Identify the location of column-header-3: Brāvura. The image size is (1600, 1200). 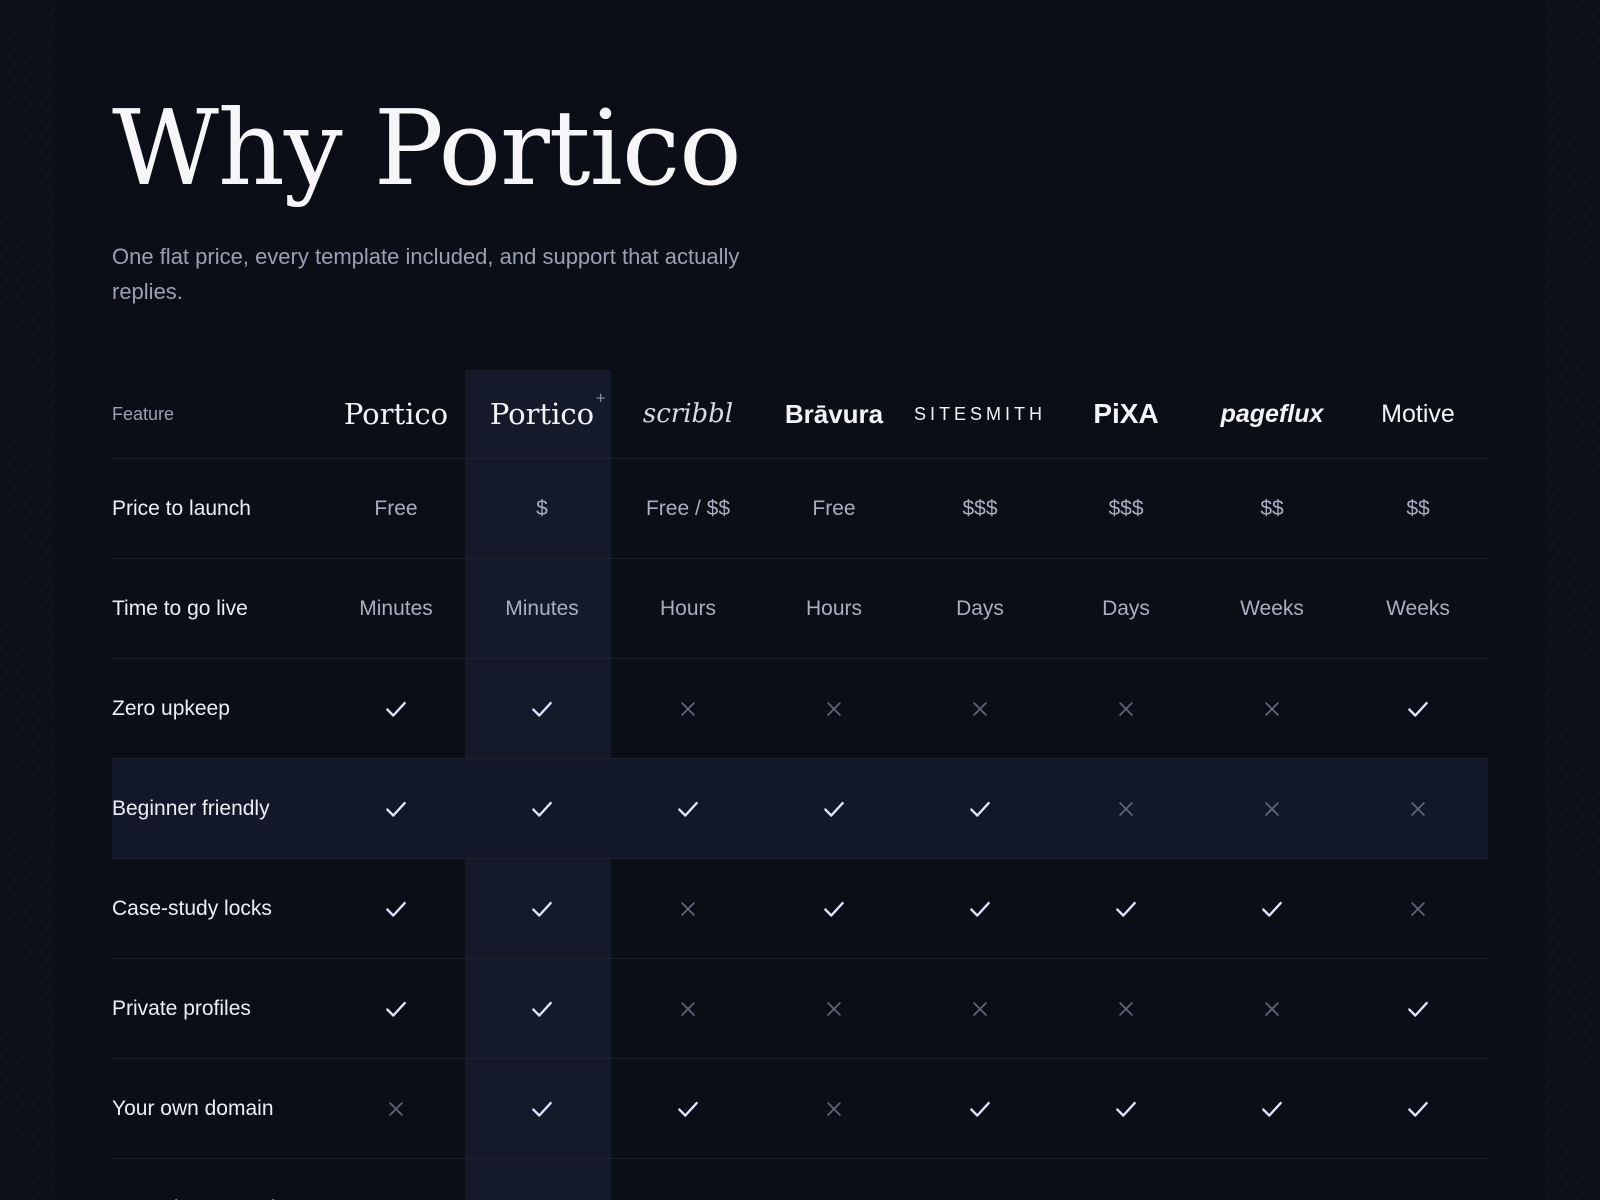
(834, 414).